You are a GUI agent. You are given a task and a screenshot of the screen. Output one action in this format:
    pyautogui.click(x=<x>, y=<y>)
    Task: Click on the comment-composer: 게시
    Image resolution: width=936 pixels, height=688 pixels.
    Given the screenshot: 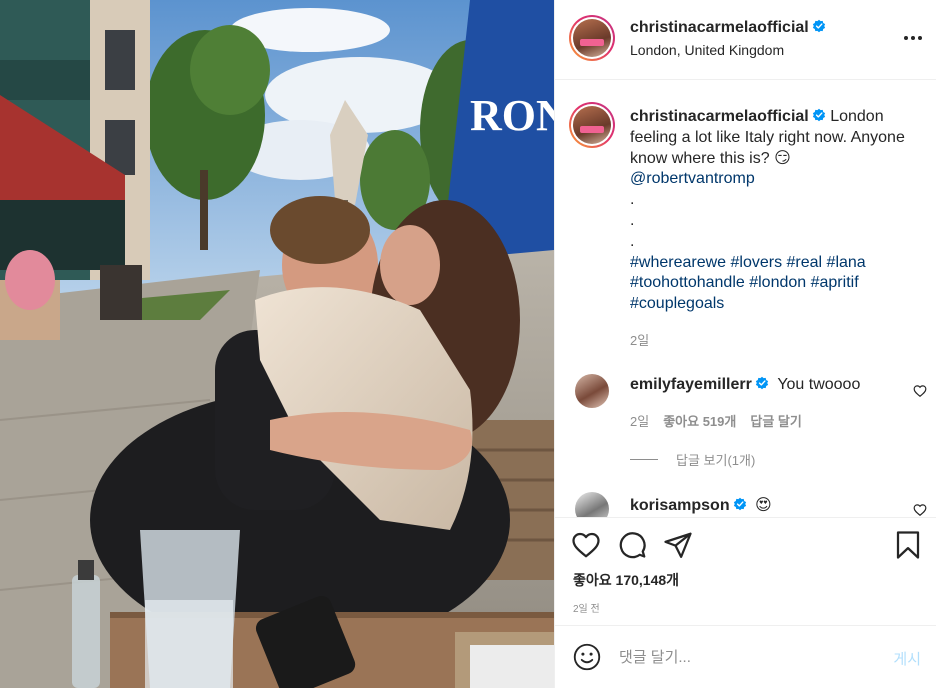 What is the action you would take?
    pyautogui.click(x=745, y=656)
    